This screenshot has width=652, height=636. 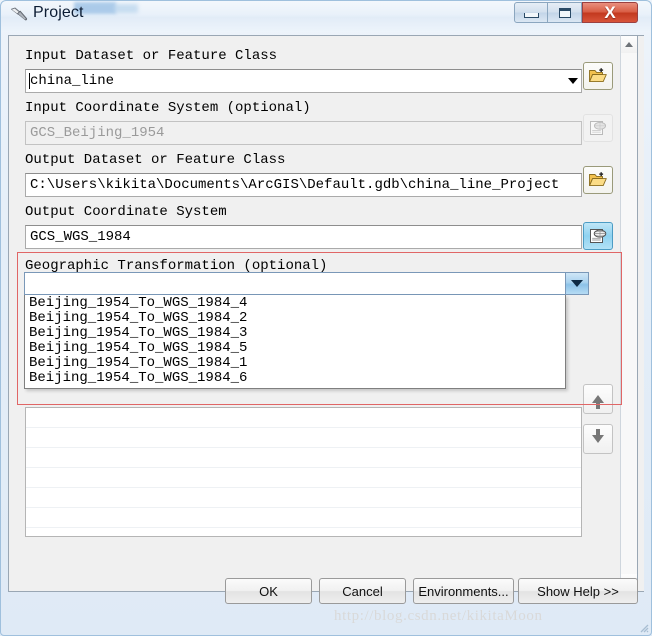 I want to click on watermark-text: http://blog.csdn.net/kikitaMoon, so click(x=438, y=616).